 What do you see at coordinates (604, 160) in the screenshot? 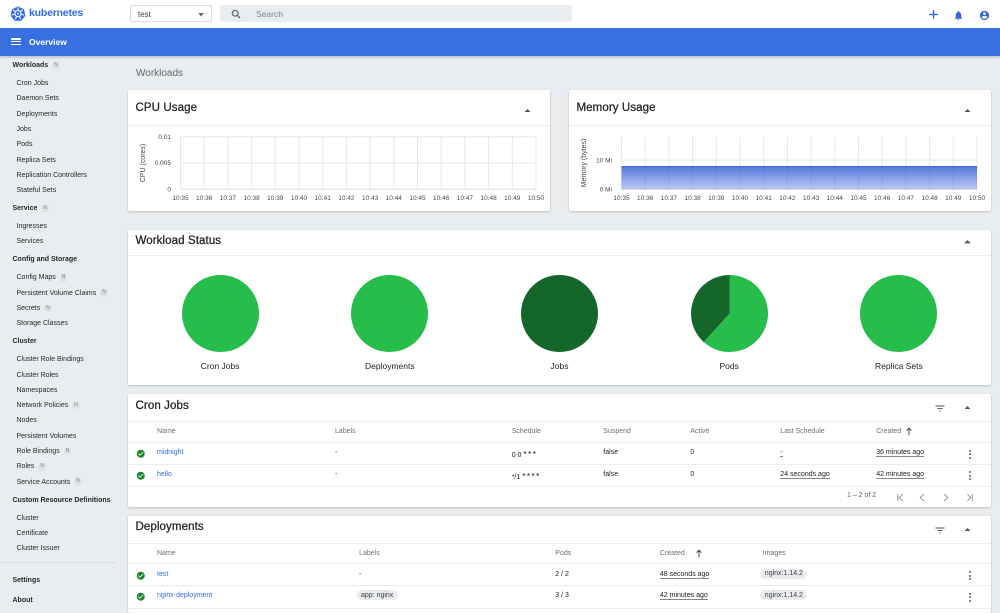
I see `svg-text: 10 Mi` at bounding box center [604, 160].